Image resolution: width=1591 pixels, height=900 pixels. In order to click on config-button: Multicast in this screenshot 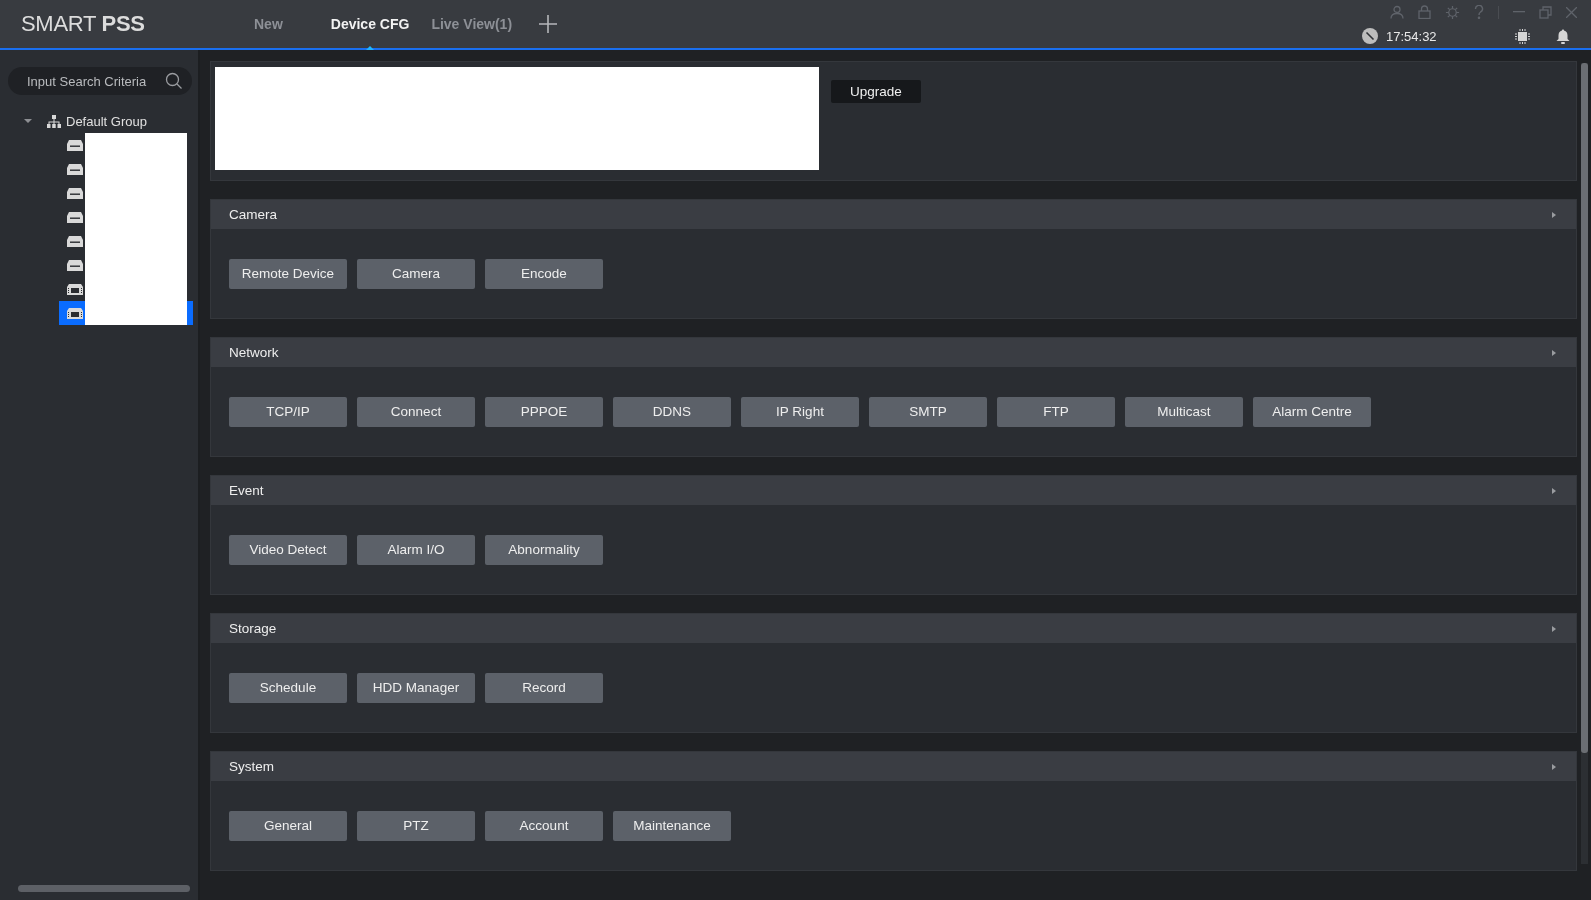, I will do `click(1184, 411)`.